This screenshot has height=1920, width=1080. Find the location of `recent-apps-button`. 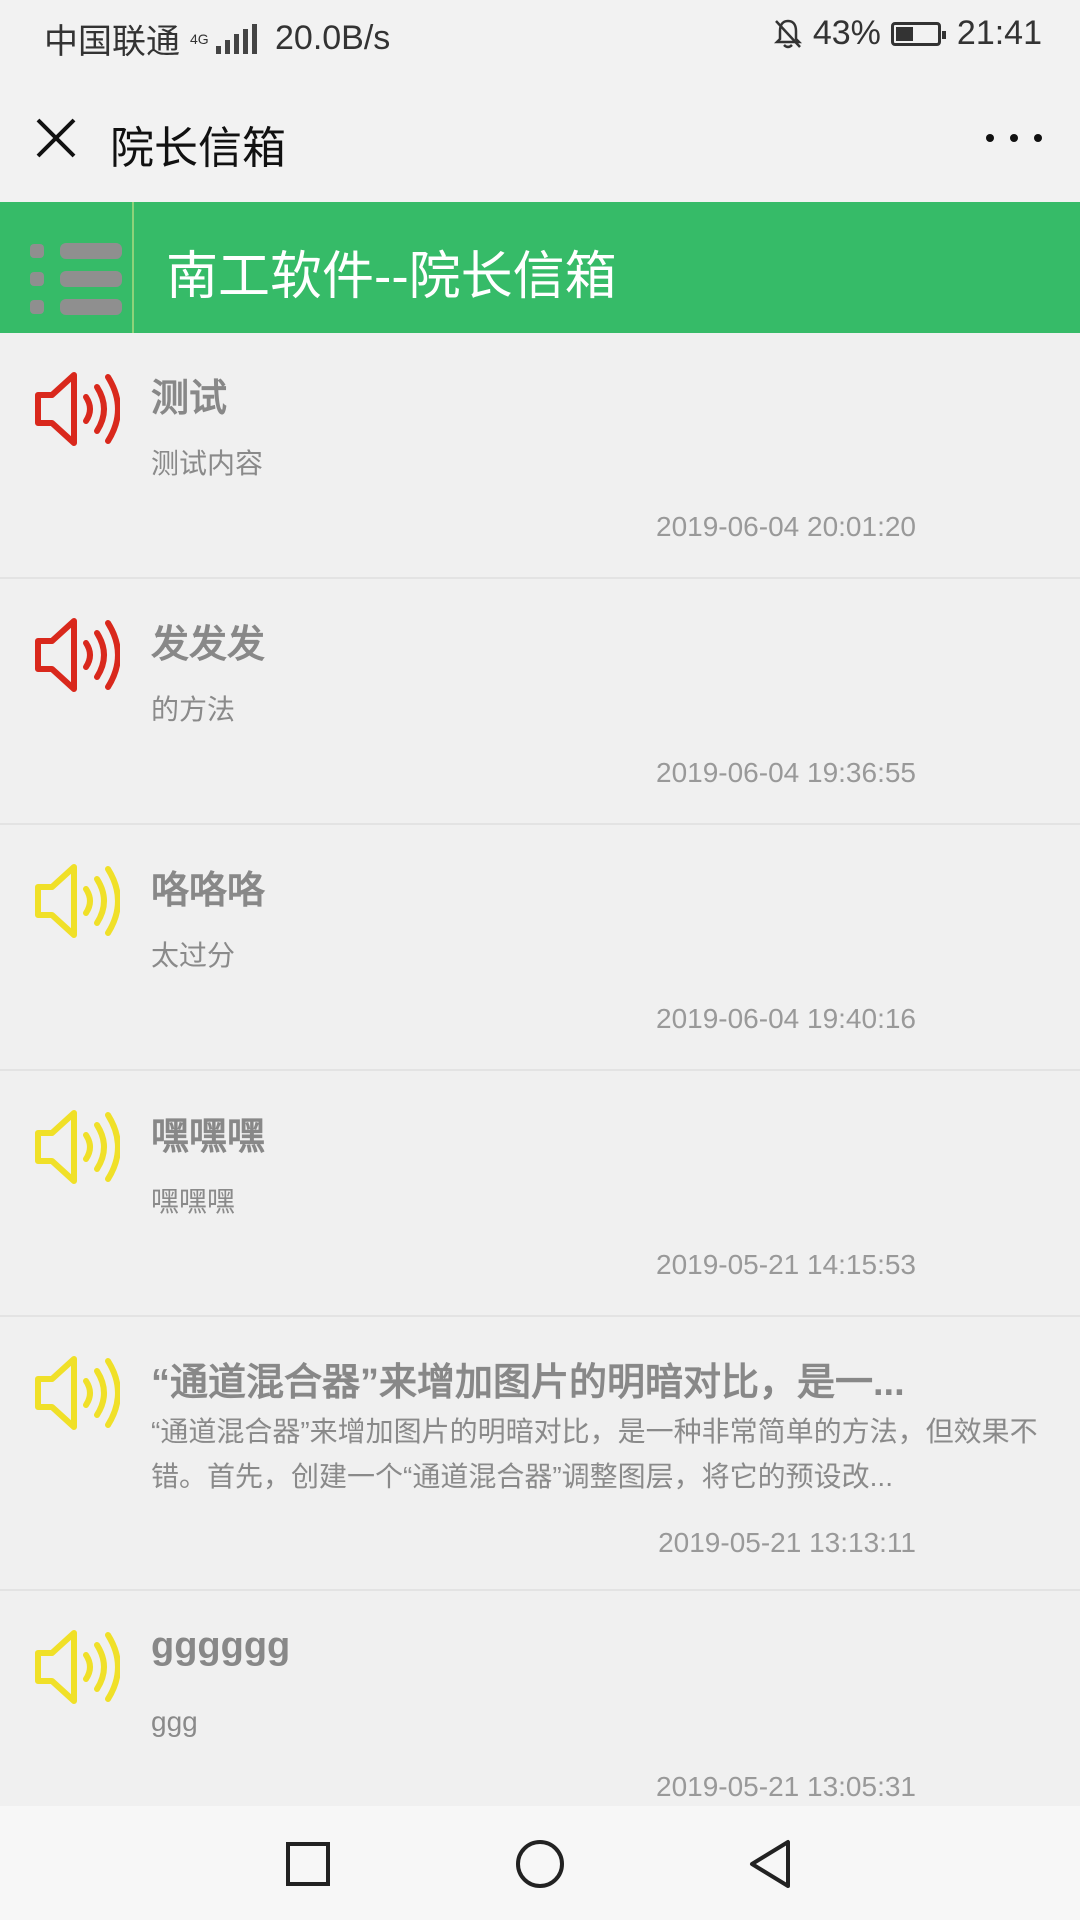

recent-apps-button is located at coordinates (308, 1864).